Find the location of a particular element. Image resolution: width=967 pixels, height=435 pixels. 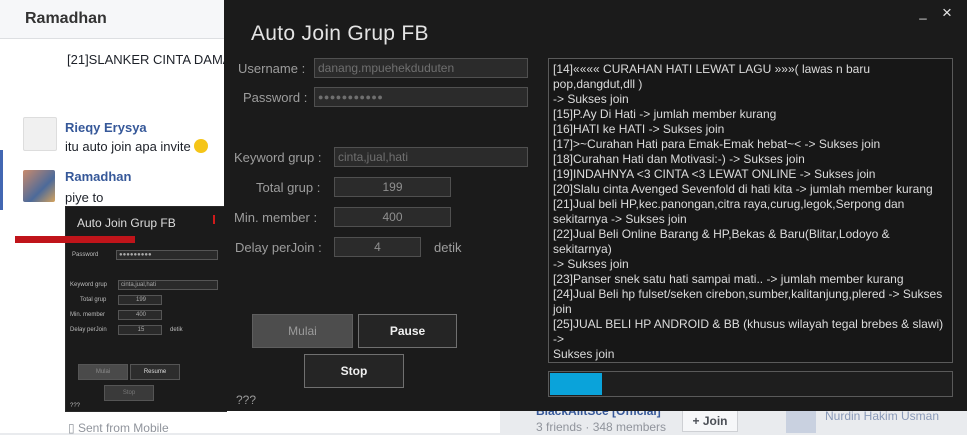

thumb-label: Delay perJoin is located at coordinates (88, 330).